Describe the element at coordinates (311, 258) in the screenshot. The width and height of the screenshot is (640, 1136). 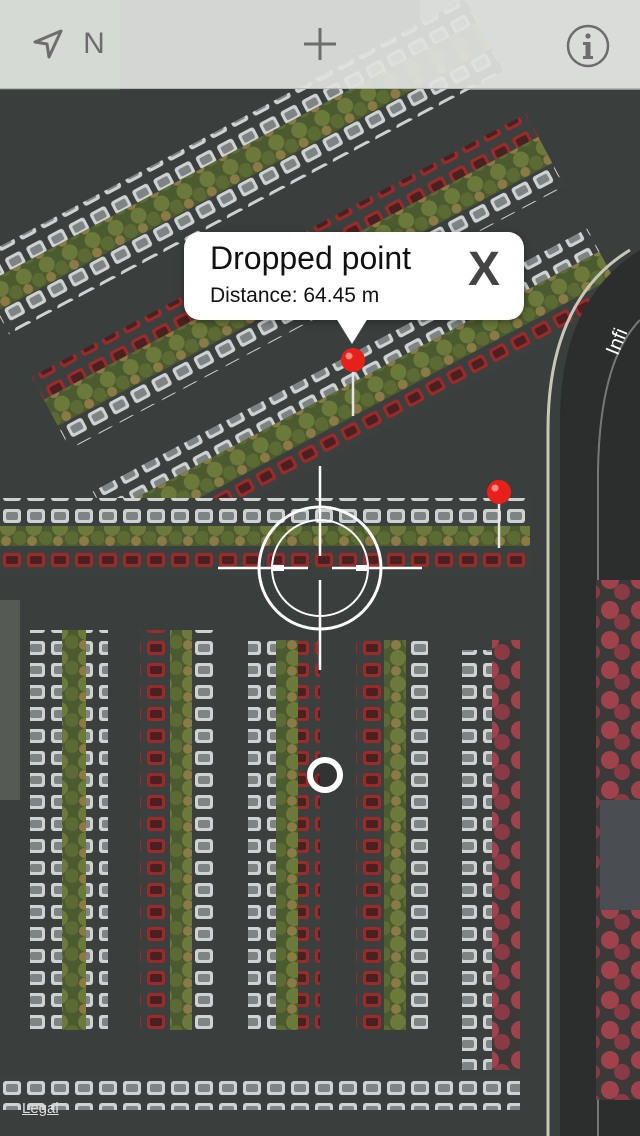
I see `callout-title: Dropped point` at that location.